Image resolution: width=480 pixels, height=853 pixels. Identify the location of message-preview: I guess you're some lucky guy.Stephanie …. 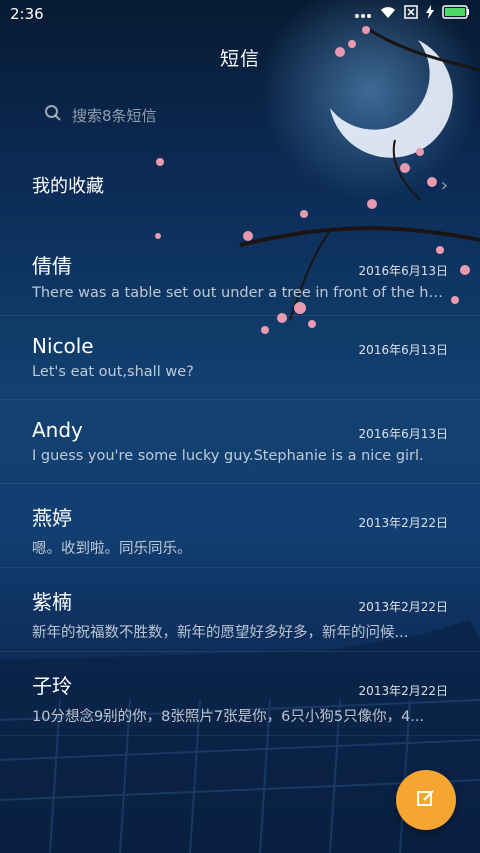
(228, 456).